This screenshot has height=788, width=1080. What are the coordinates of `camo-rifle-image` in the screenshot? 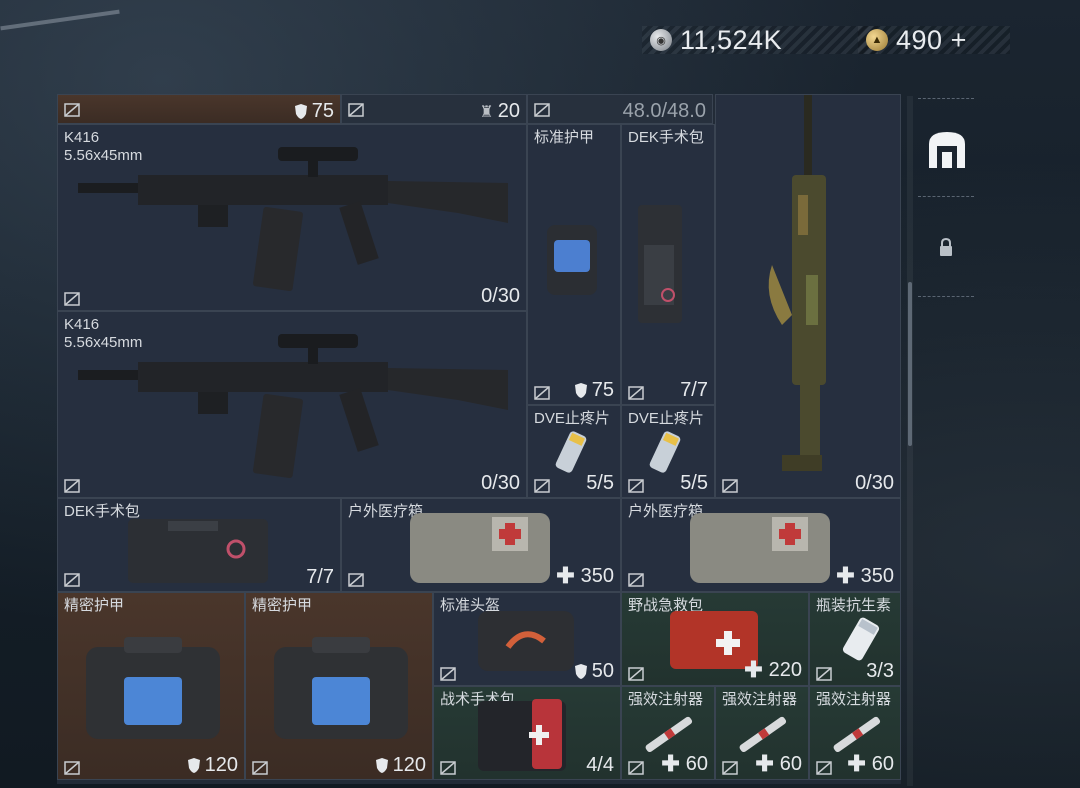 It's located at (797, 283).